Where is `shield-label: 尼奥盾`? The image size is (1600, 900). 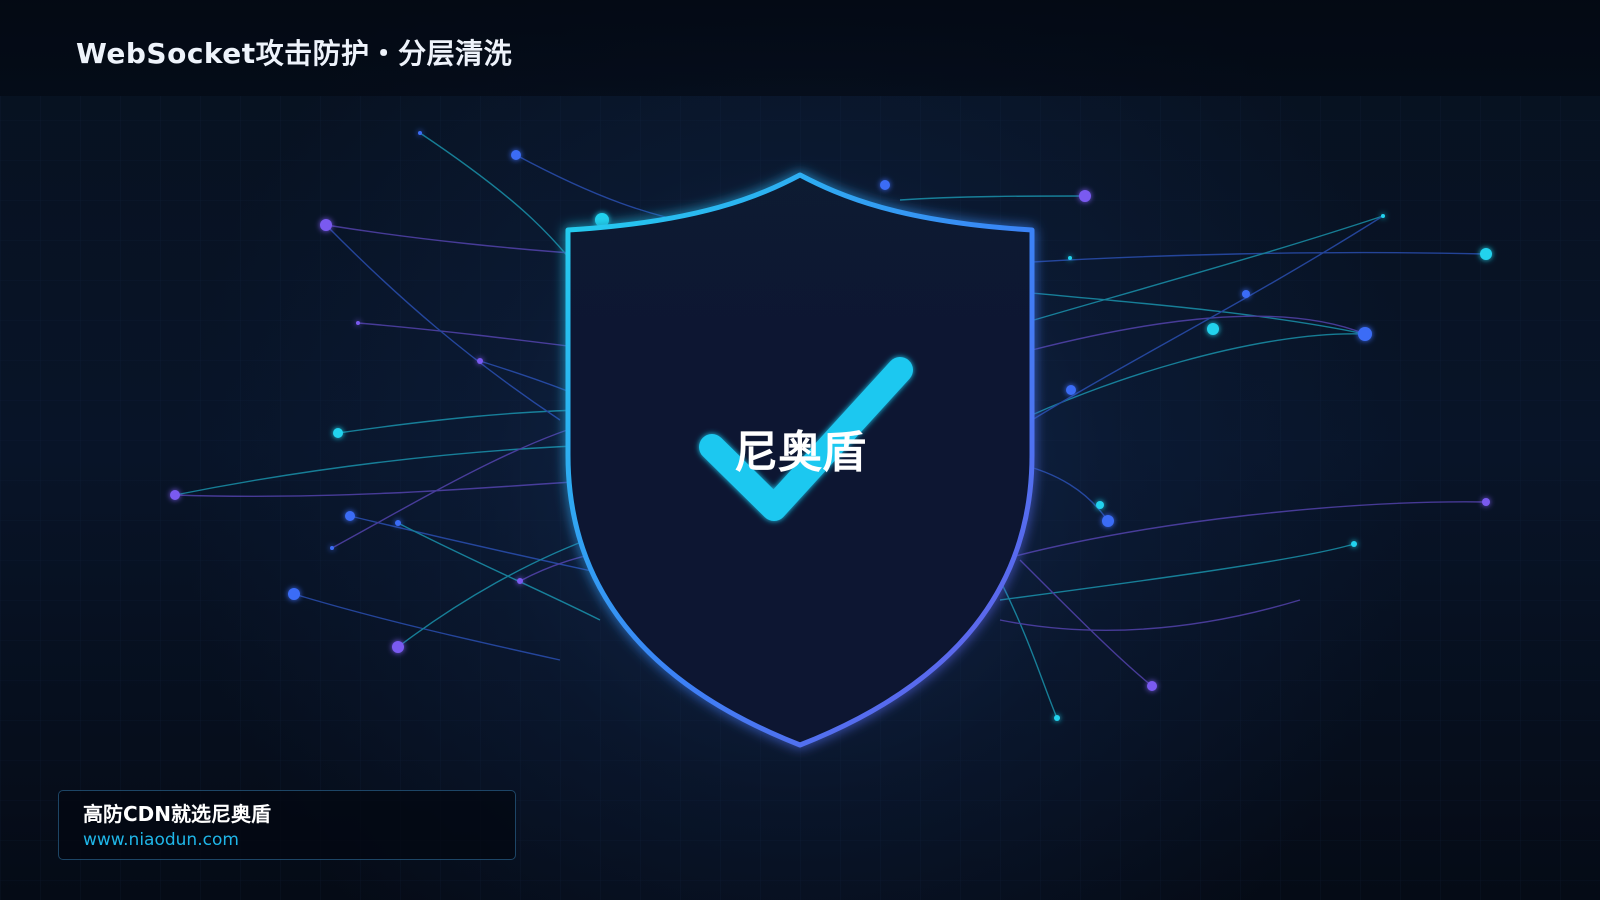 shield-label: 尼奥盾 is located at coordinates (800, 452).